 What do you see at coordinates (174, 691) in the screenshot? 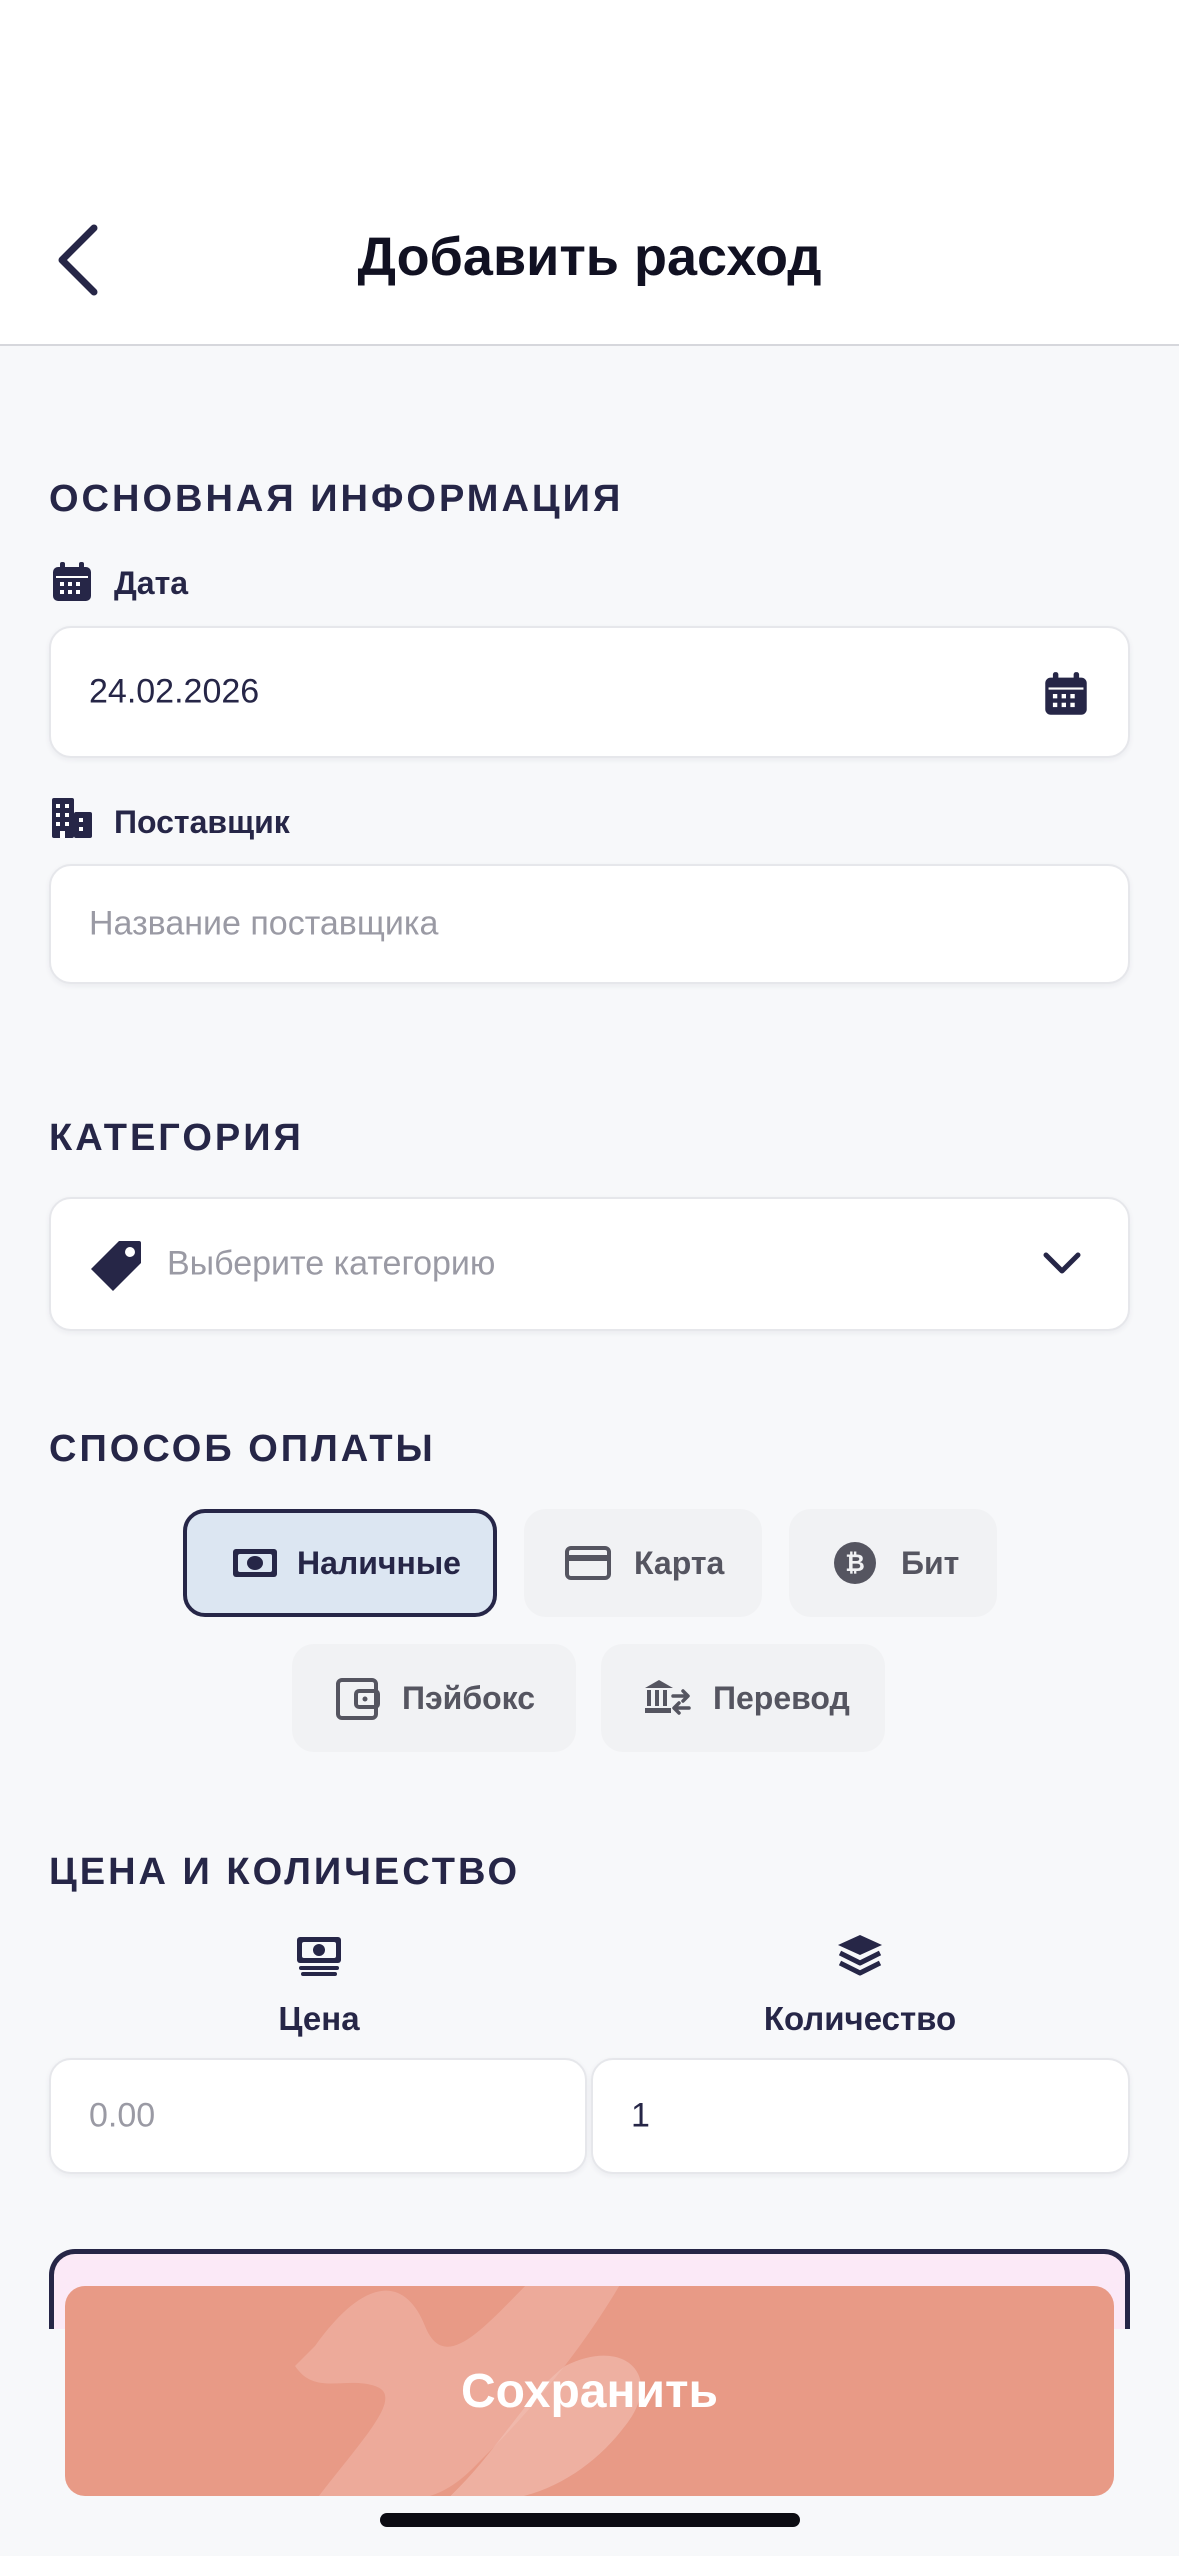
I see `date-value: 24.02.2026` at bounding box center [174, 691].